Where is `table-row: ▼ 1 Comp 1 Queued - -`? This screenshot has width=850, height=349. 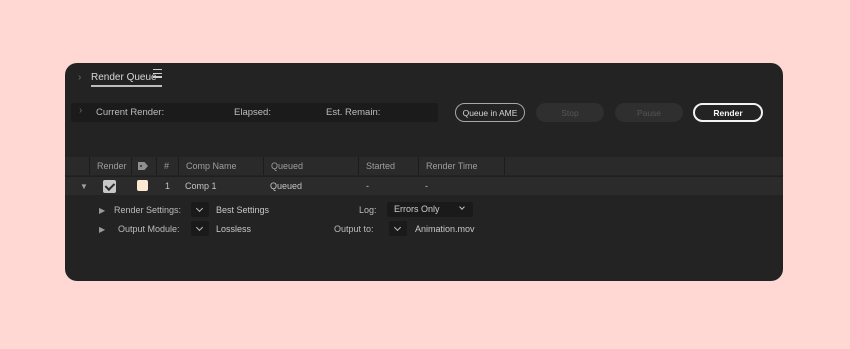
table-row: ▼ 1 Comp 1 Queued - - is located at coordinates (424, 185).